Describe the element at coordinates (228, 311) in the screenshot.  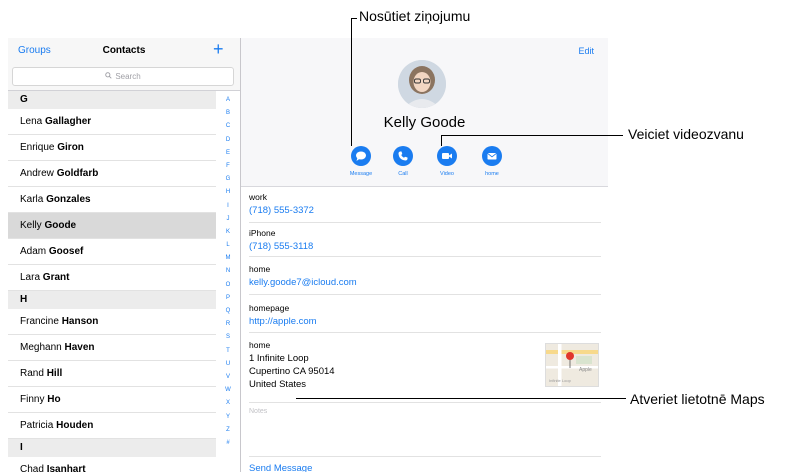
I see `index-letter: Q` at that location.